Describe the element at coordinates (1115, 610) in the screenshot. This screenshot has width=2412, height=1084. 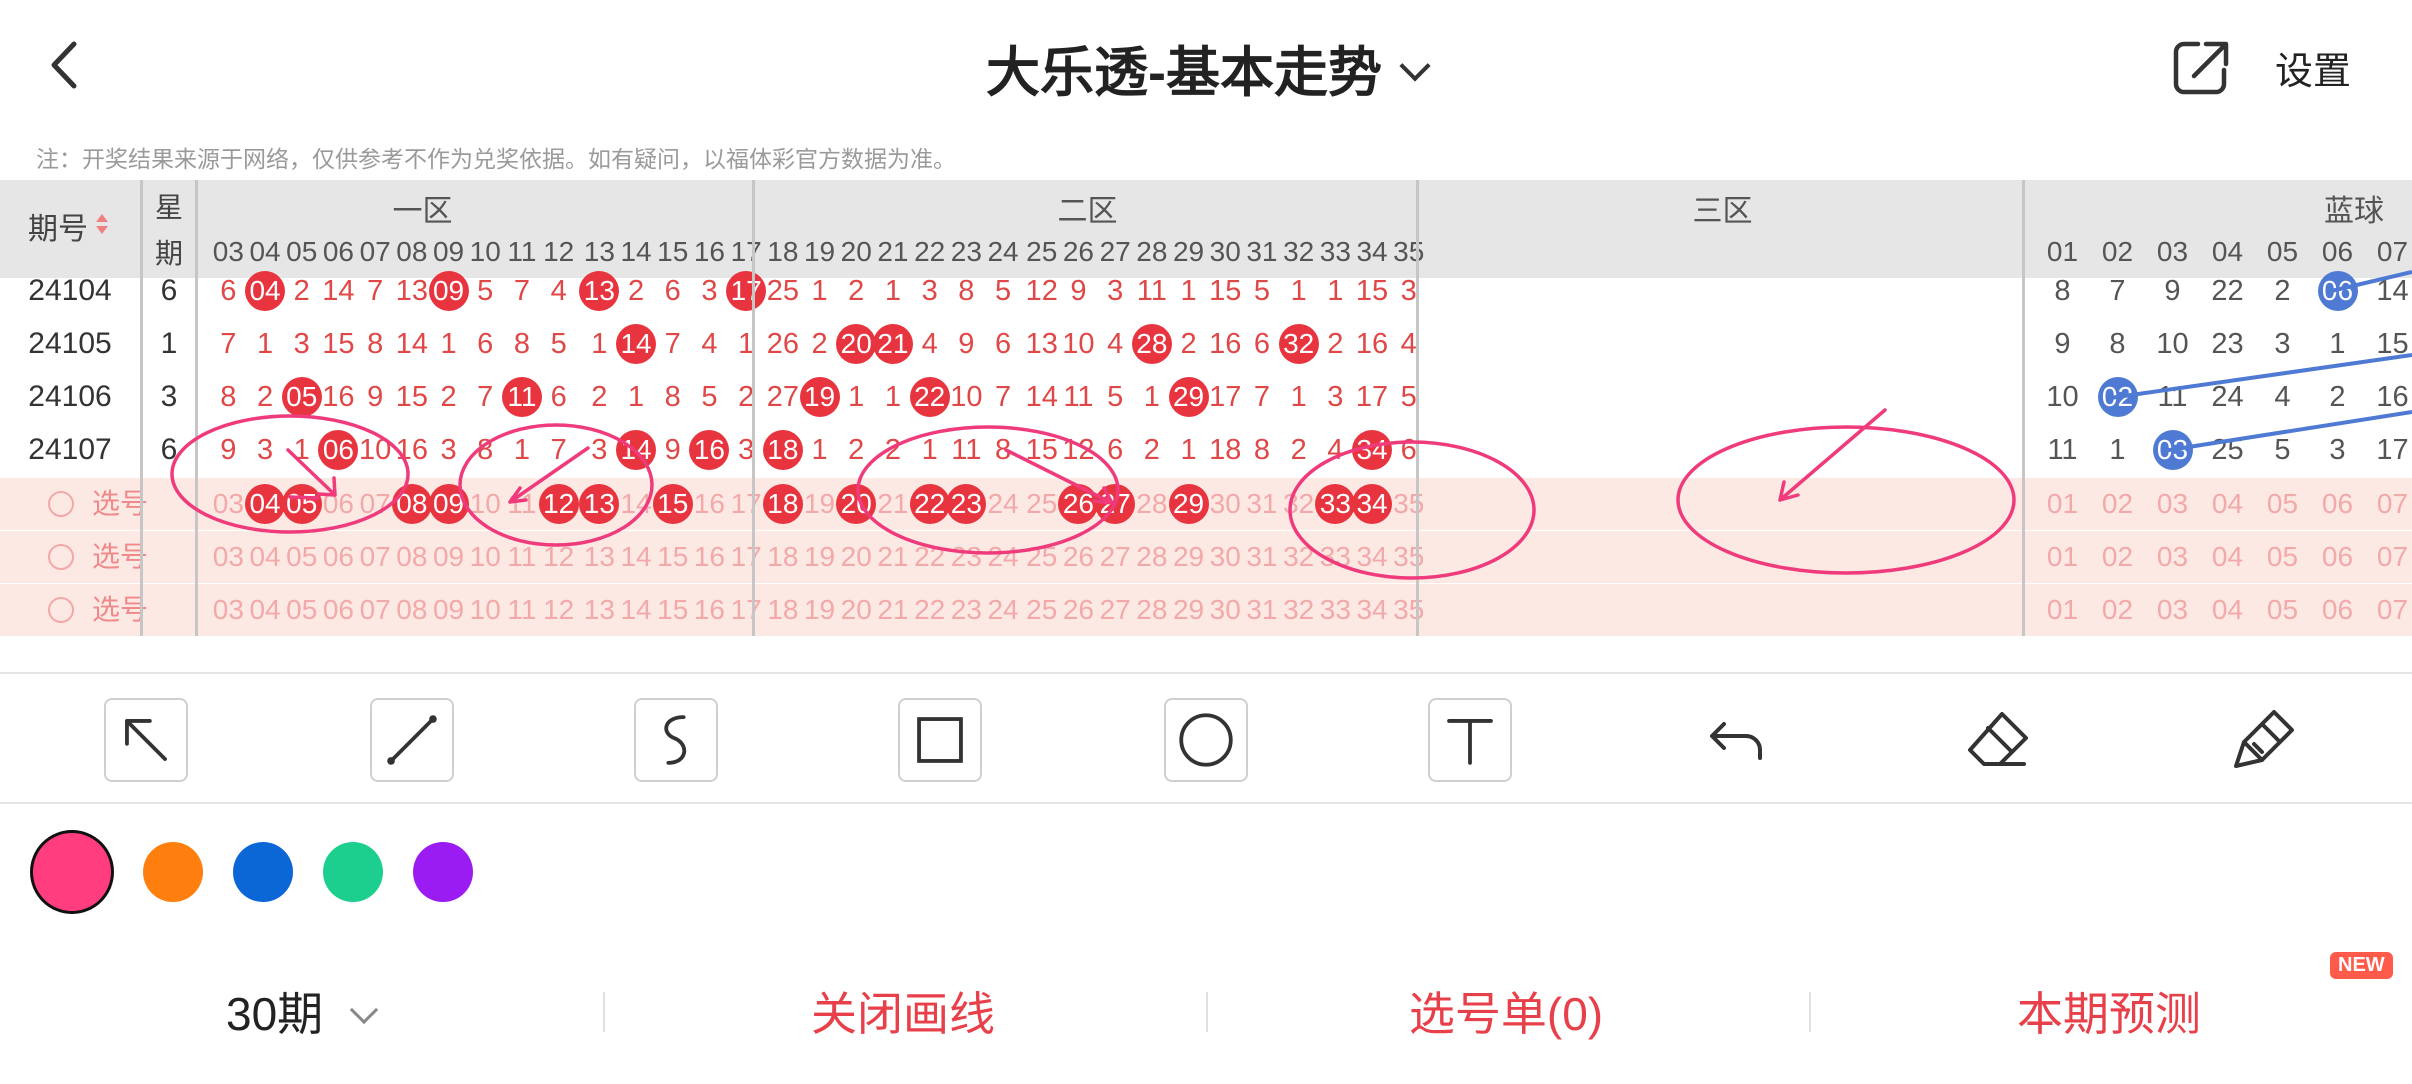
I see `select-number: 27` at that location.